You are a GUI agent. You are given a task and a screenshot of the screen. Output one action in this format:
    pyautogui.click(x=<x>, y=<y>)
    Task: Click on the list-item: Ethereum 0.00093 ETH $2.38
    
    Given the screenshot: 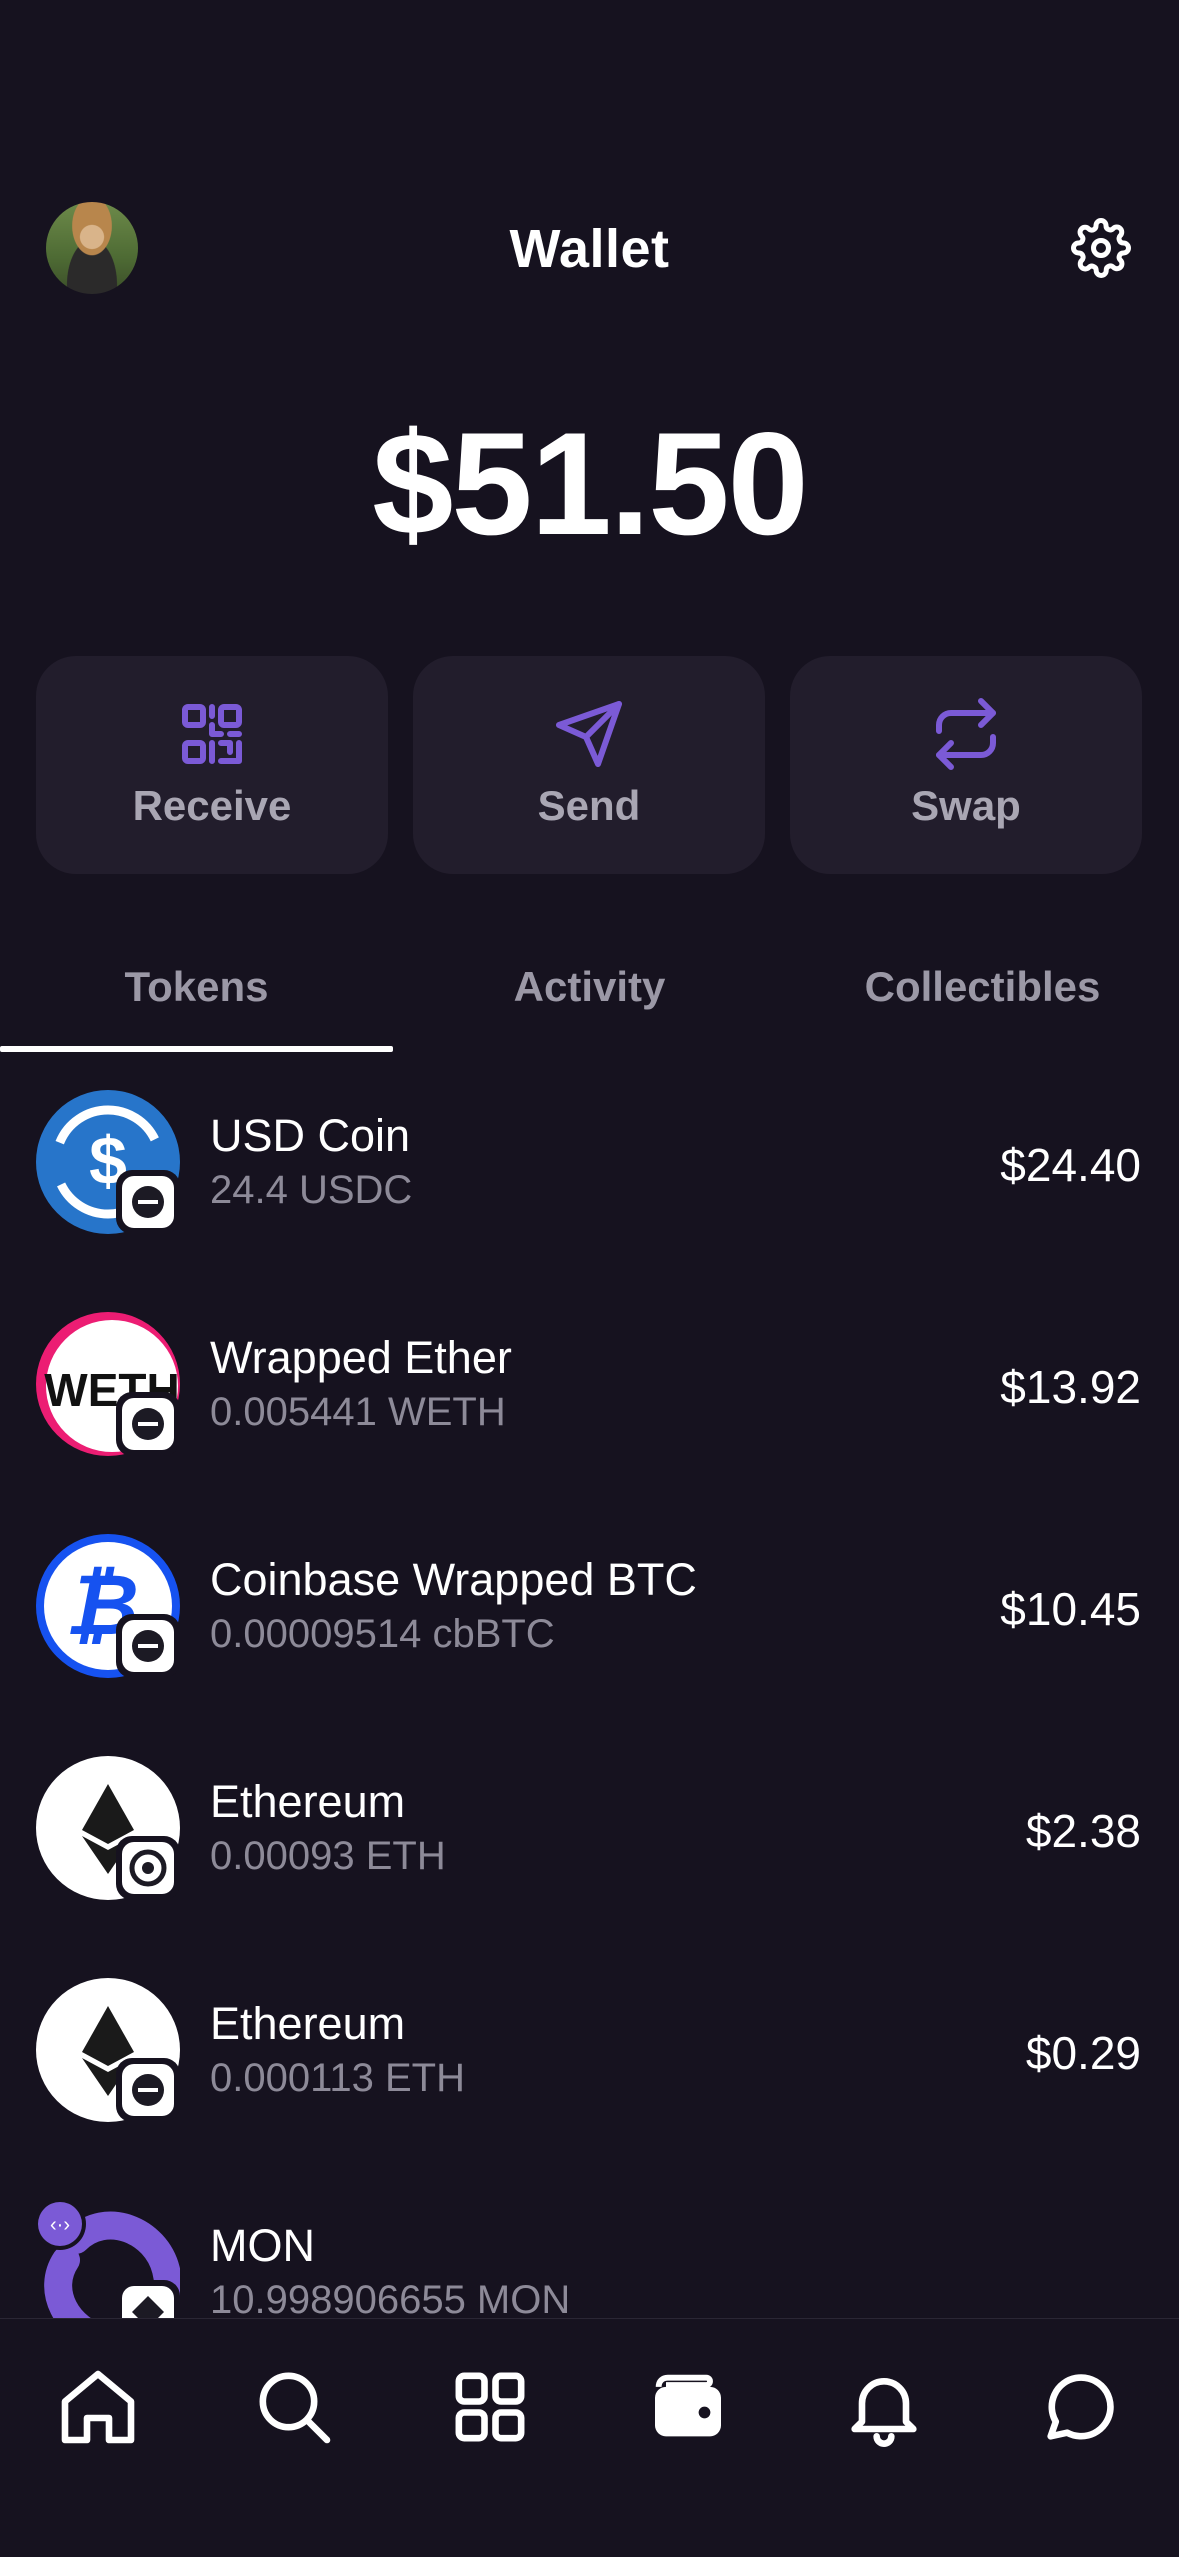 What is the action you would take?
    pyautogui.click(x=589, y=1867)
    